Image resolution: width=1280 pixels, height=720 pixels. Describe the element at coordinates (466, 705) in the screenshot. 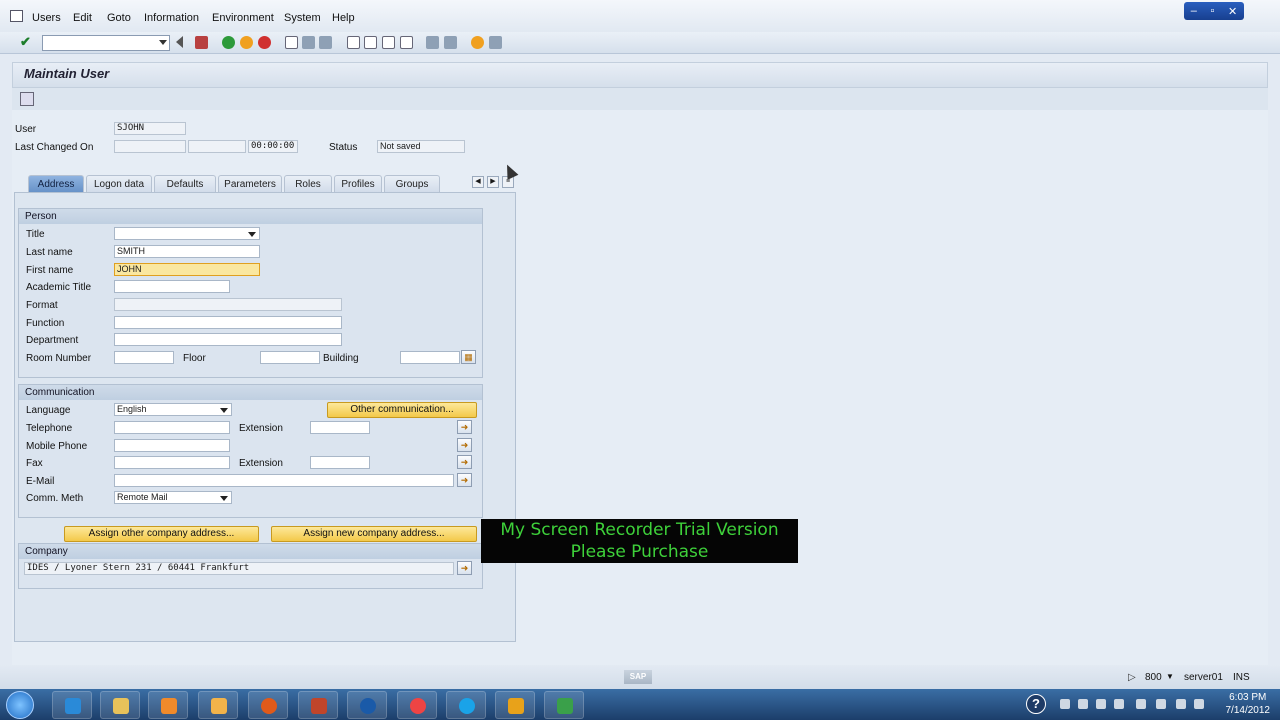

I see `skype-icon` at that location.